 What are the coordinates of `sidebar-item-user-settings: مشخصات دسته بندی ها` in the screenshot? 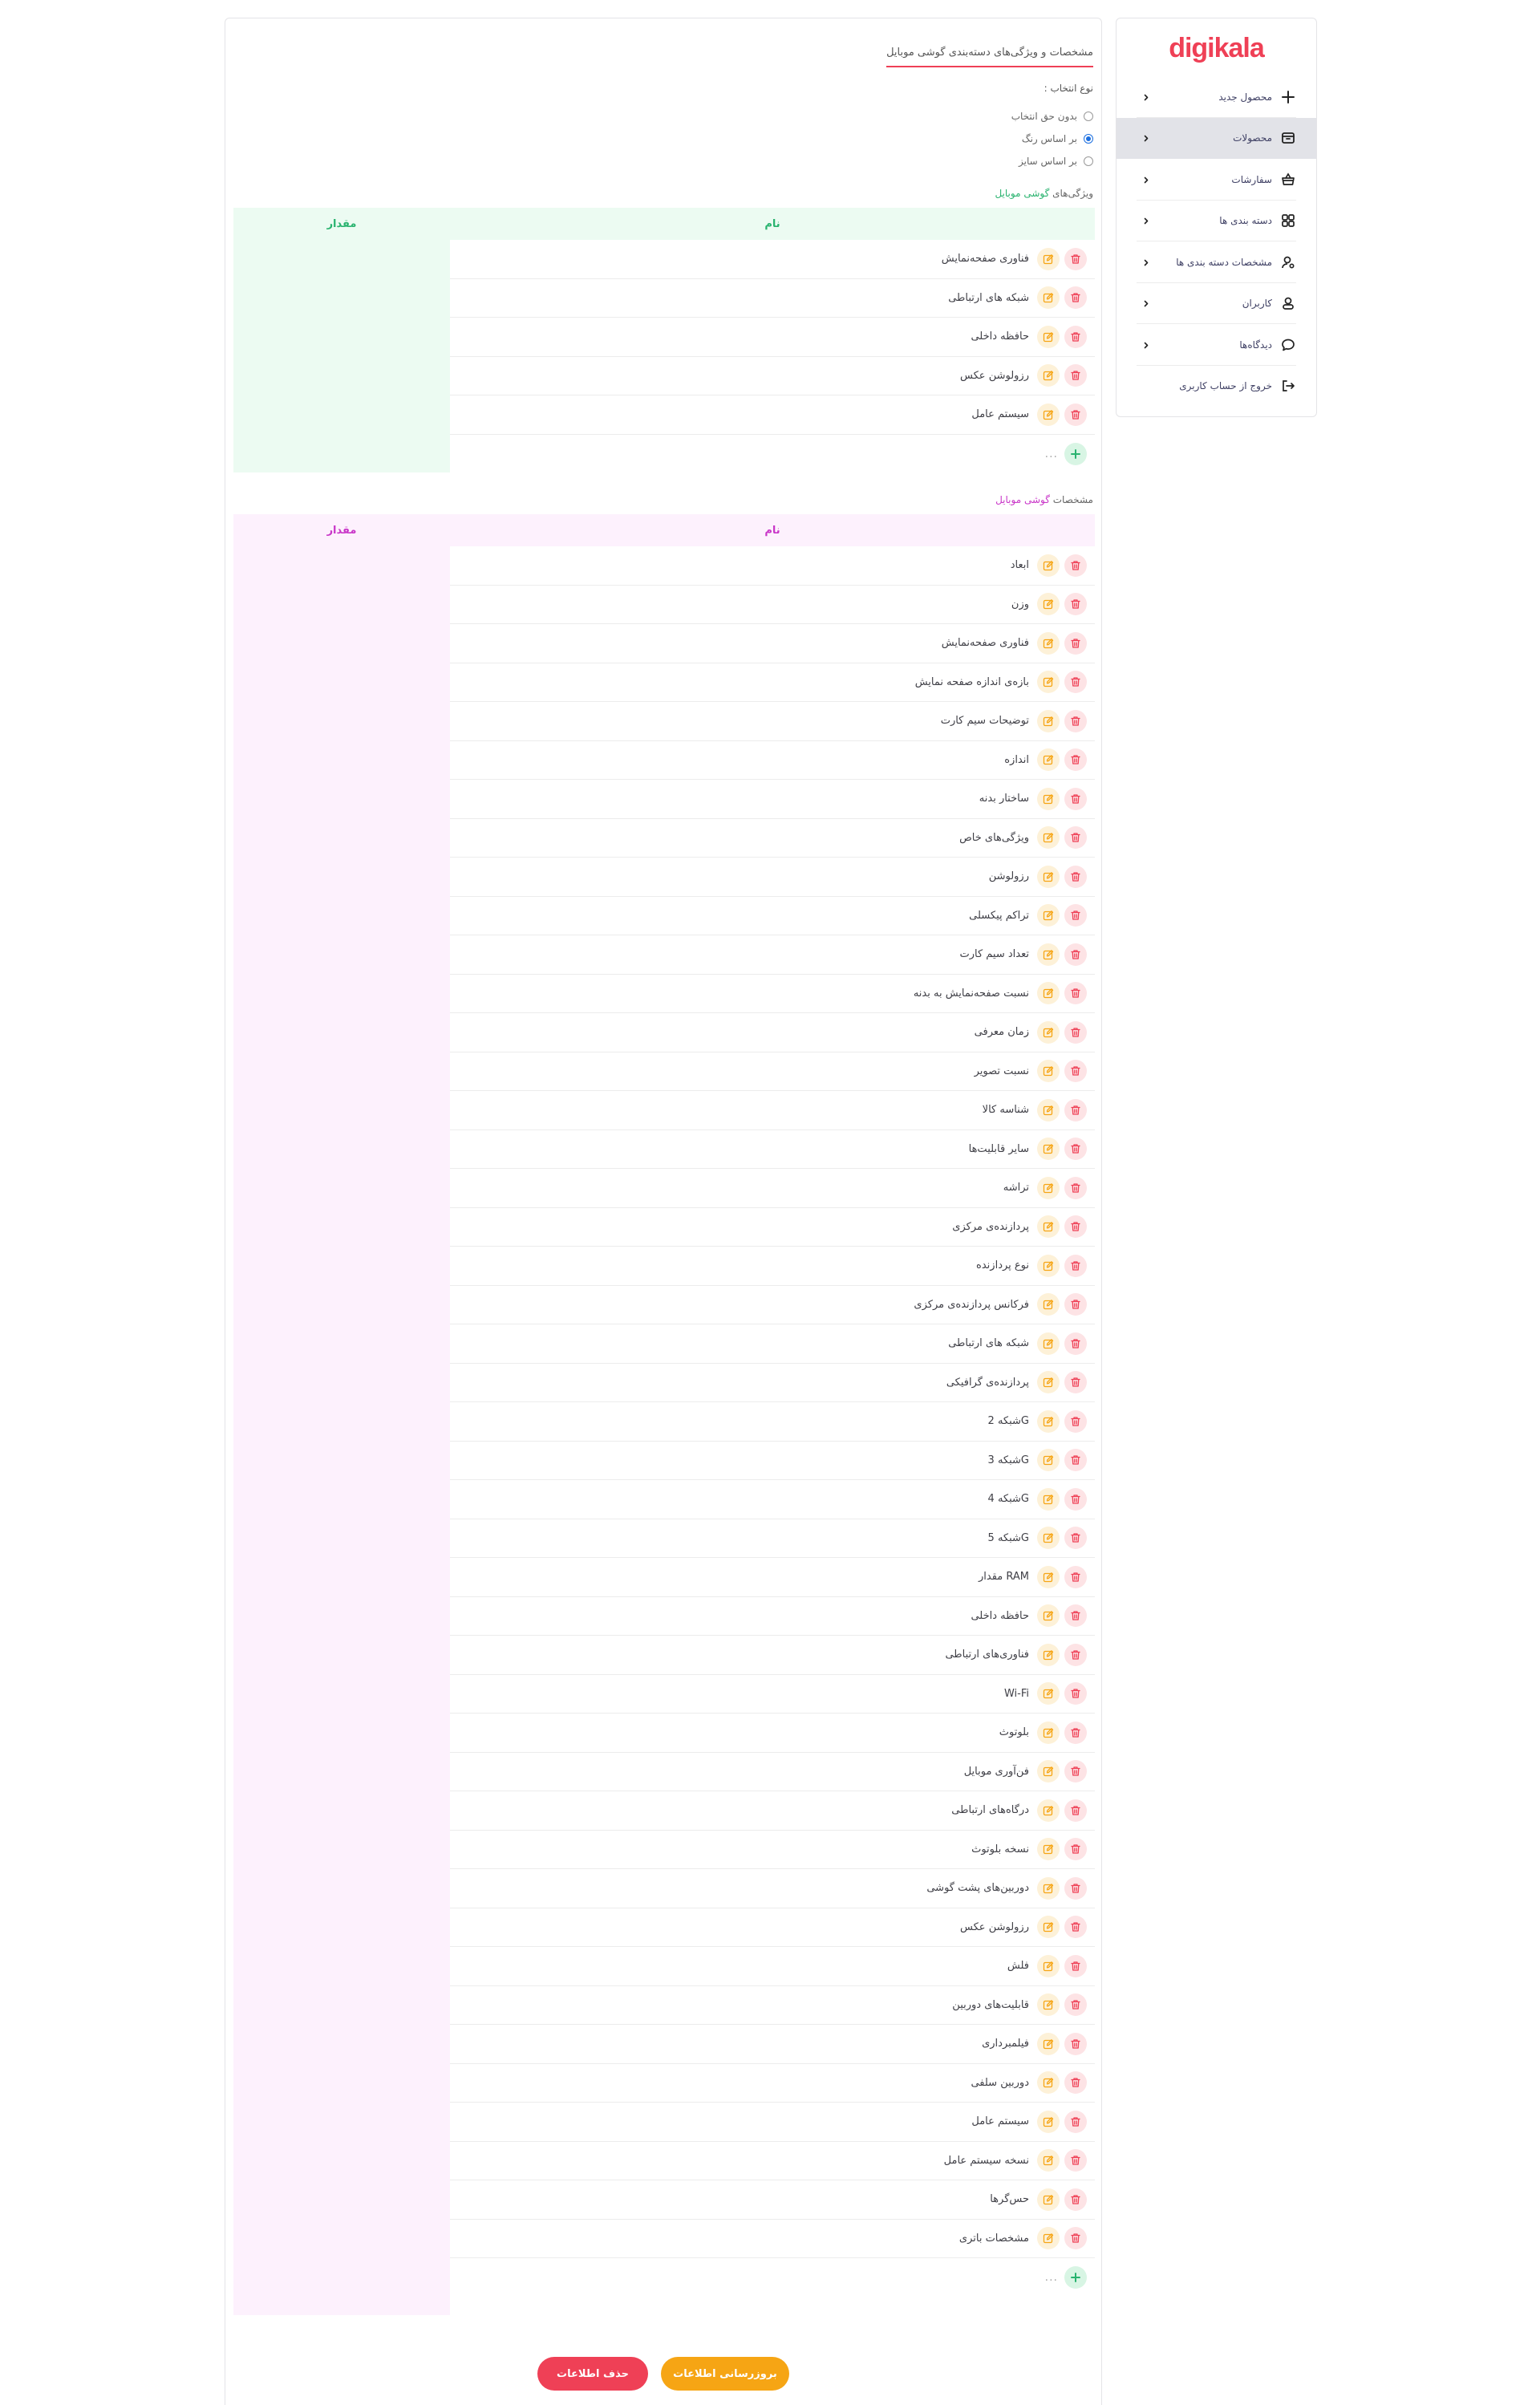 It's located at (1216, 262).